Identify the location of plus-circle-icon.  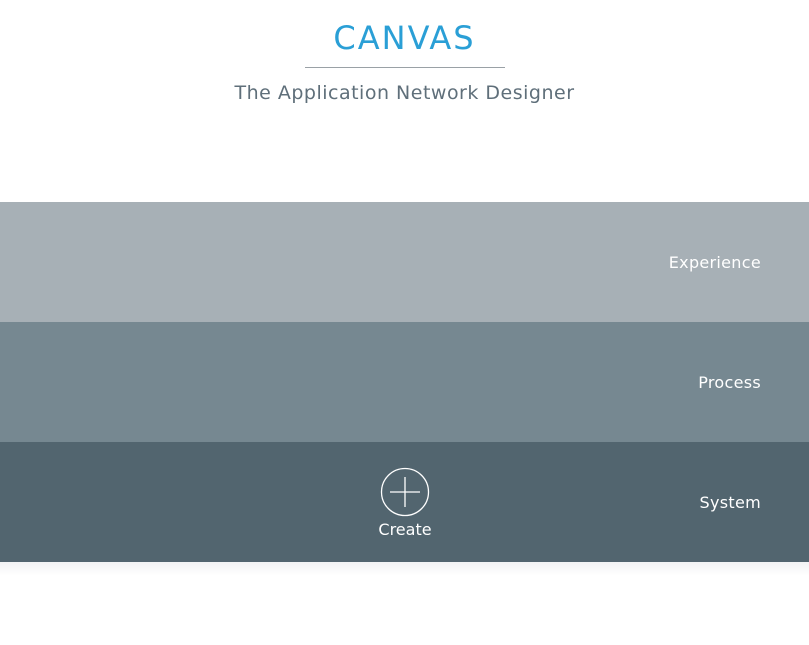
(405, 492).